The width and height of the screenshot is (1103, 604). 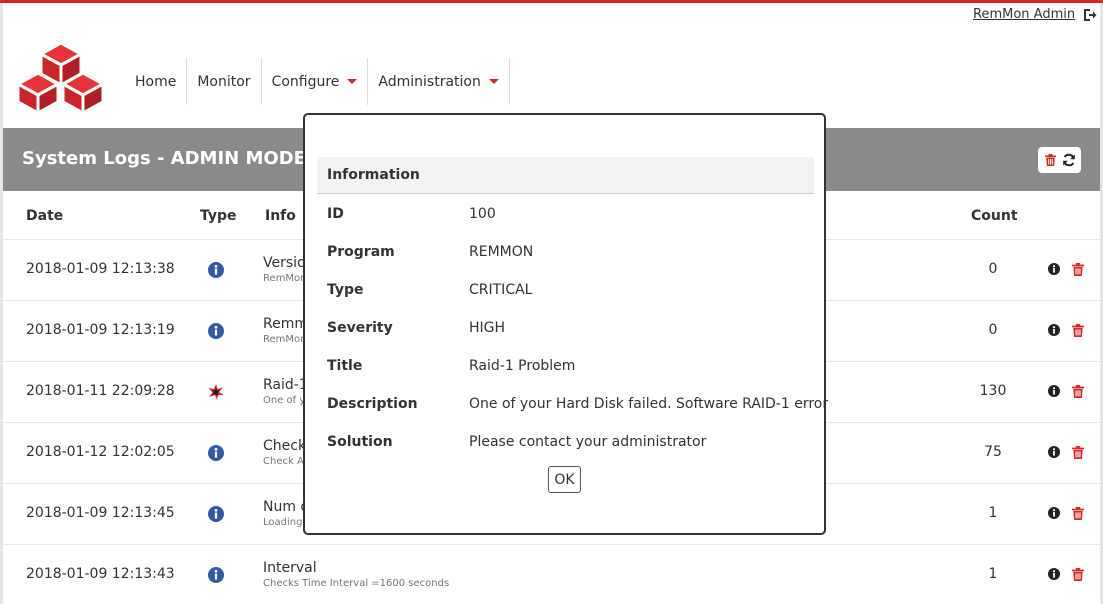 I want to click on dialog-title: Information, so click(x=373, y=175).